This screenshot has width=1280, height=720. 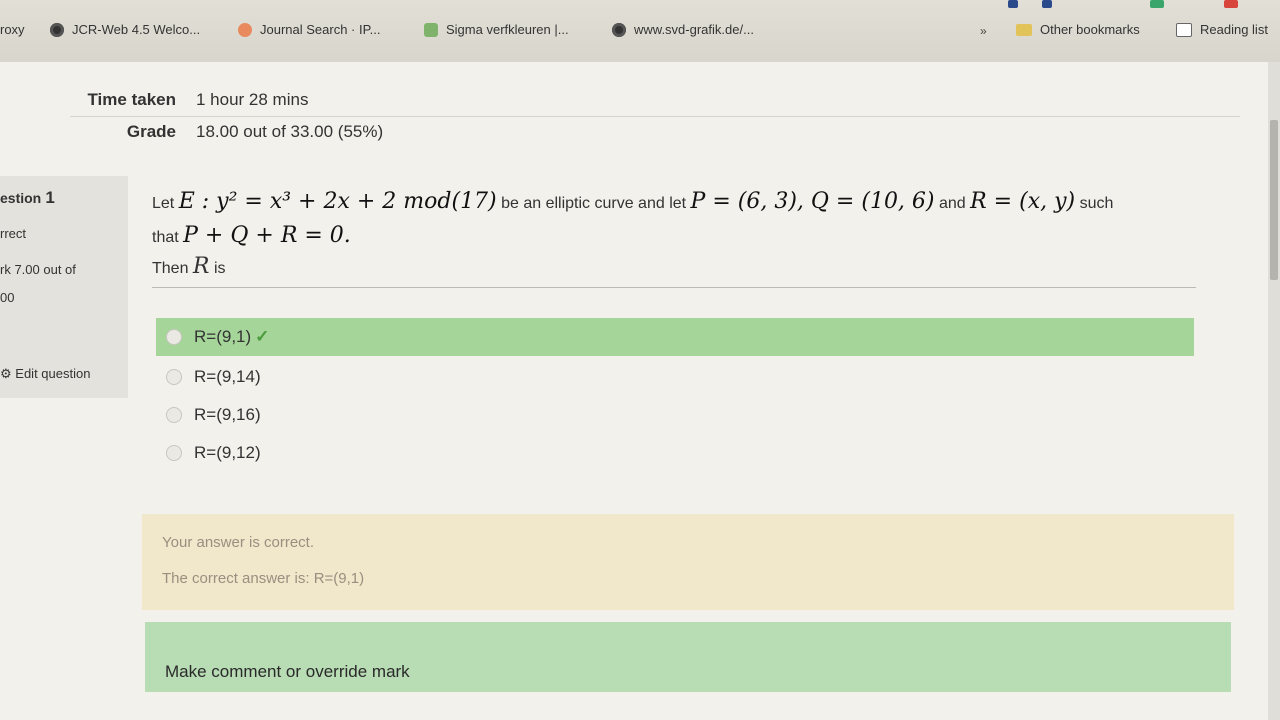 I want to click on answer-option-2: R=(9,14), so click(x=675, y=377).